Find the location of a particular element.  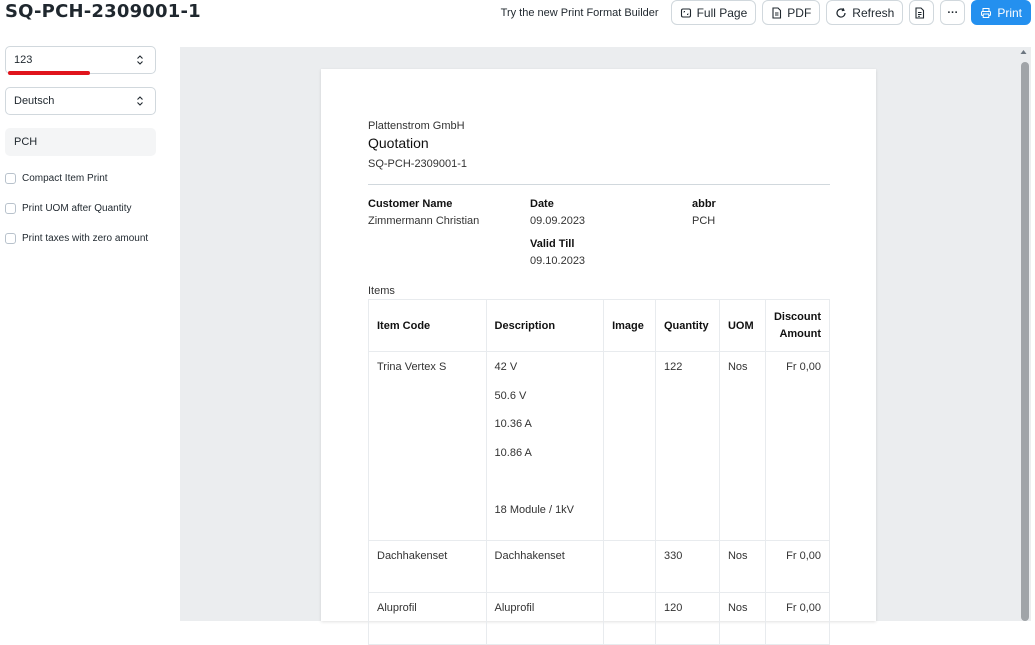

scroll-up-arrow-icon is located at coordinates (1023, 52).